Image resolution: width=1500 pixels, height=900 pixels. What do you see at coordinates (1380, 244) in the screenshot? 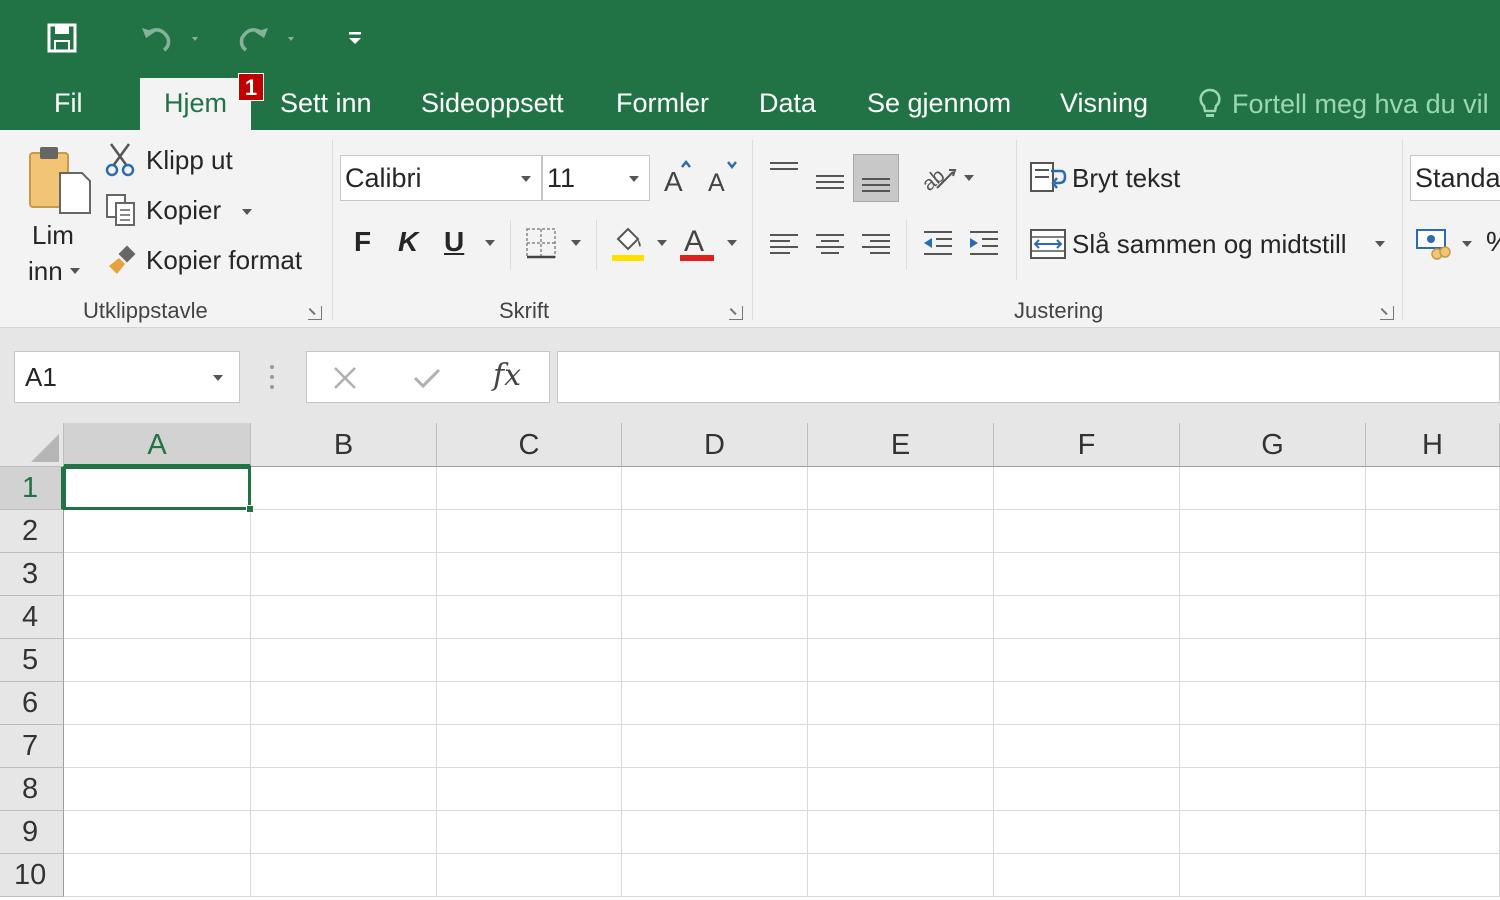
I see `merge-center-dropdown-icon` at bounding box center [1380, 244].